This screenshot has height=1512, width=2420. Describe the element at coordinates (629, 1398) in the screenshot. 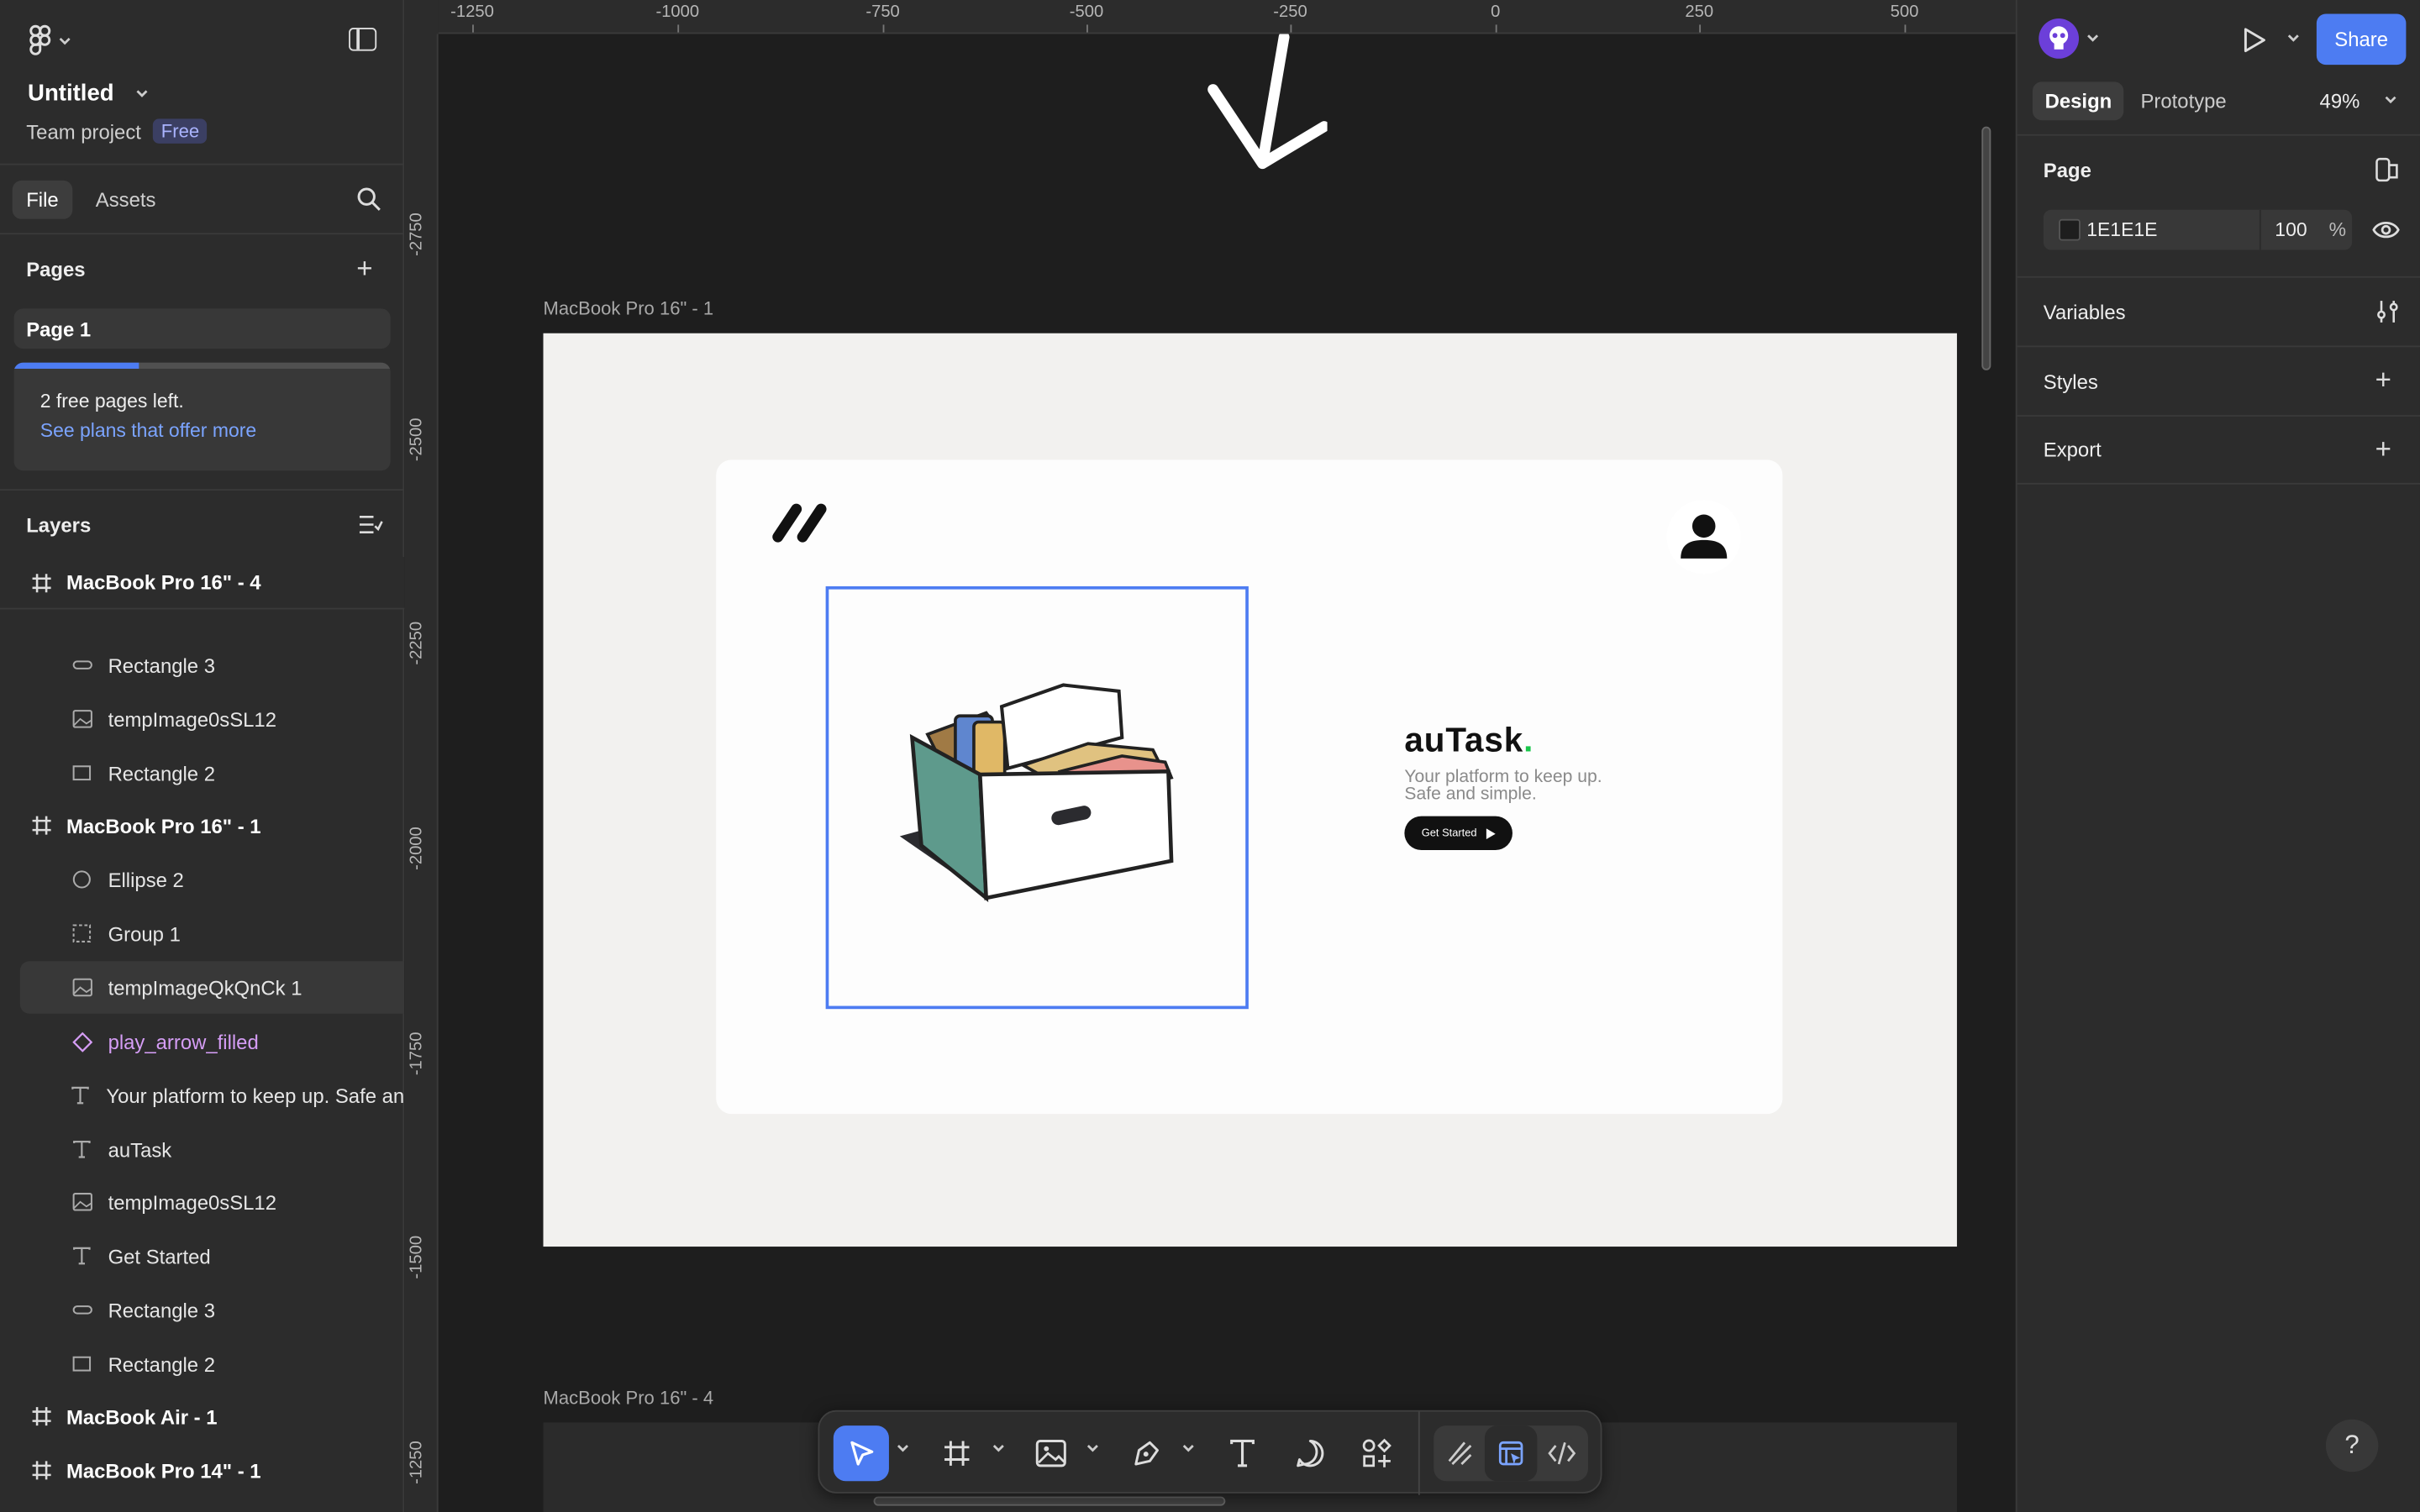

I see `frame-label-4: MacBook Pro 16" - 4` at that location.